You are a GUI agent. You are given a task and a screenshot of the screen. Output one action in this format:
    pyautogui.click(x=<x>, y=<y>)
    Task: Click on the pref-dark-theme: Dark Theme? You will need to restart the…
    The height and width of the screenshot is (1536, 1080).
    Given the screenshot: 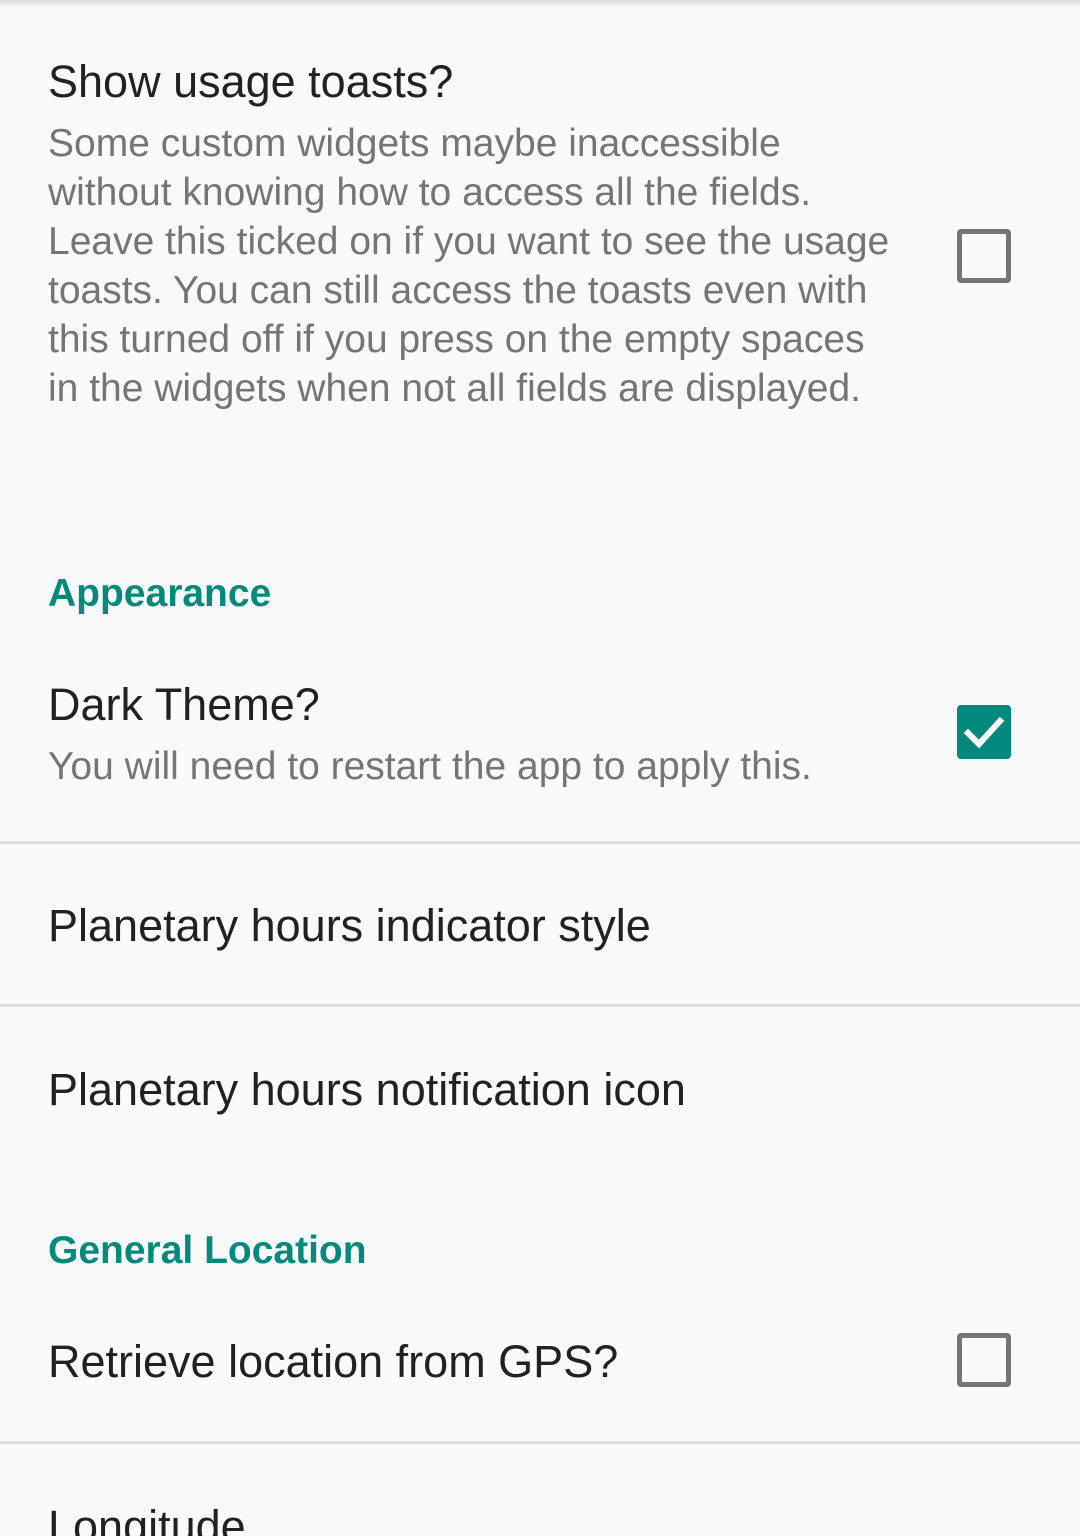 What is the action you would take?
    pyautogui.click(x=540, y=741)
    